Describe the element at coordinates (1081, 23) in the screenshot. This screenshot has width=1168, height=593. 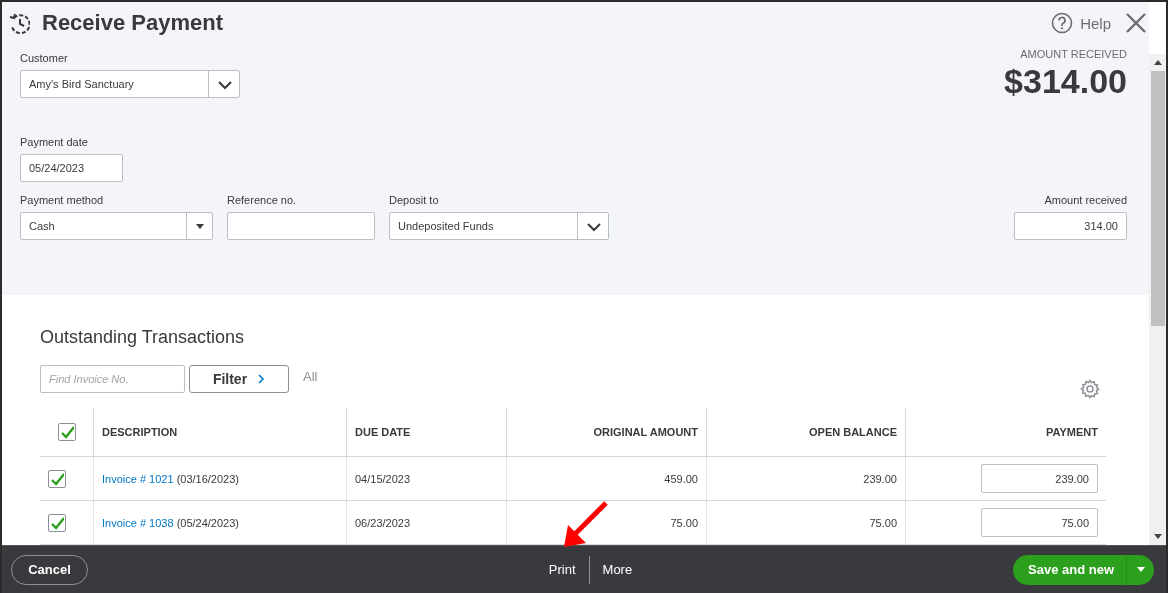
I see `help-button: Help` at that location.